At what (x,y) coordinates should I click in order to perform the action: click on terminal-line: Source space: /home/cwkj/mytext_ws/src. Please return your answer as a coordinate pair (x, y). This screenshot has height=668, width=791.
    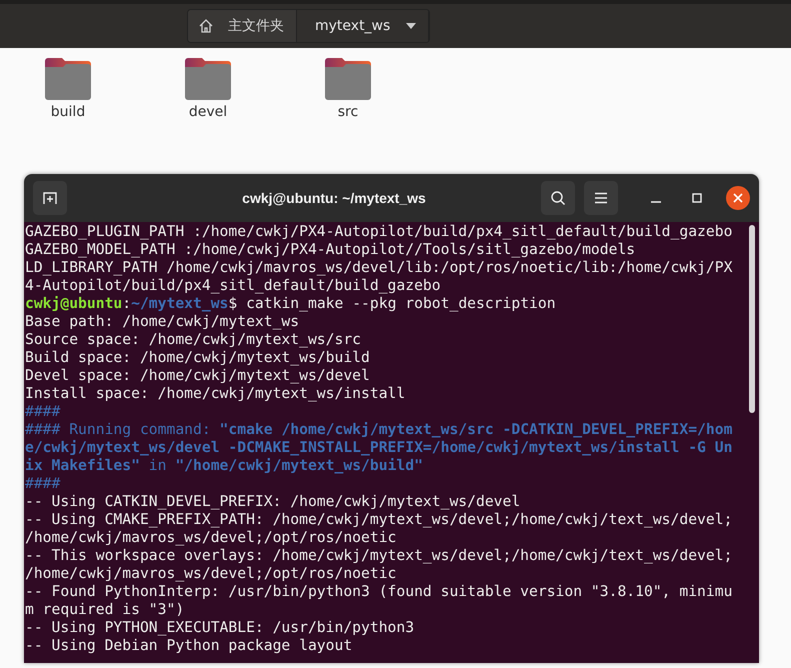
    Looking at the image, I should click on (193, 340).